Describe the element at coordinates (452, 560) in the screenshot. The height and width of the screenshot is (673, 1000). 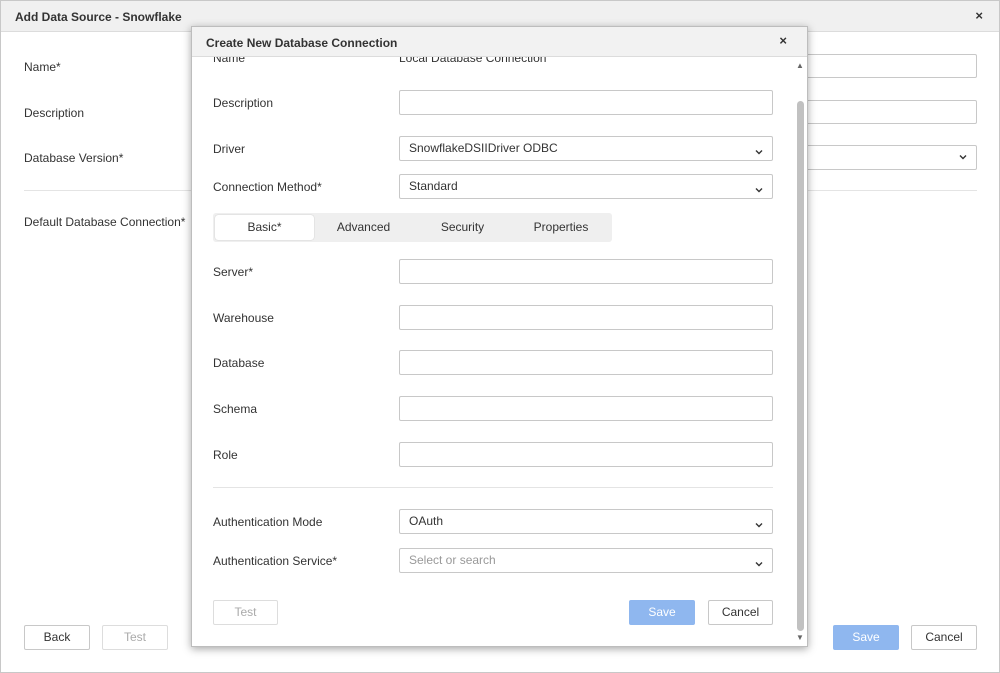
I see `auth-service-placeholder: Select or search` at that location.